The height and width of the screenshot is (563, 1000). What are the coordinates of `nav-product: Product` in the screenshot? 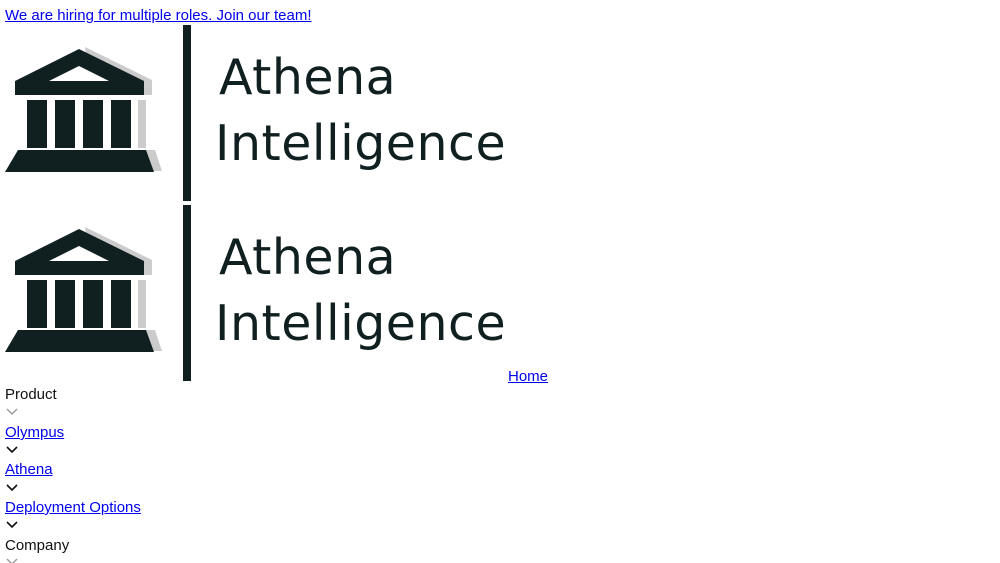 It's located at (31, 395).